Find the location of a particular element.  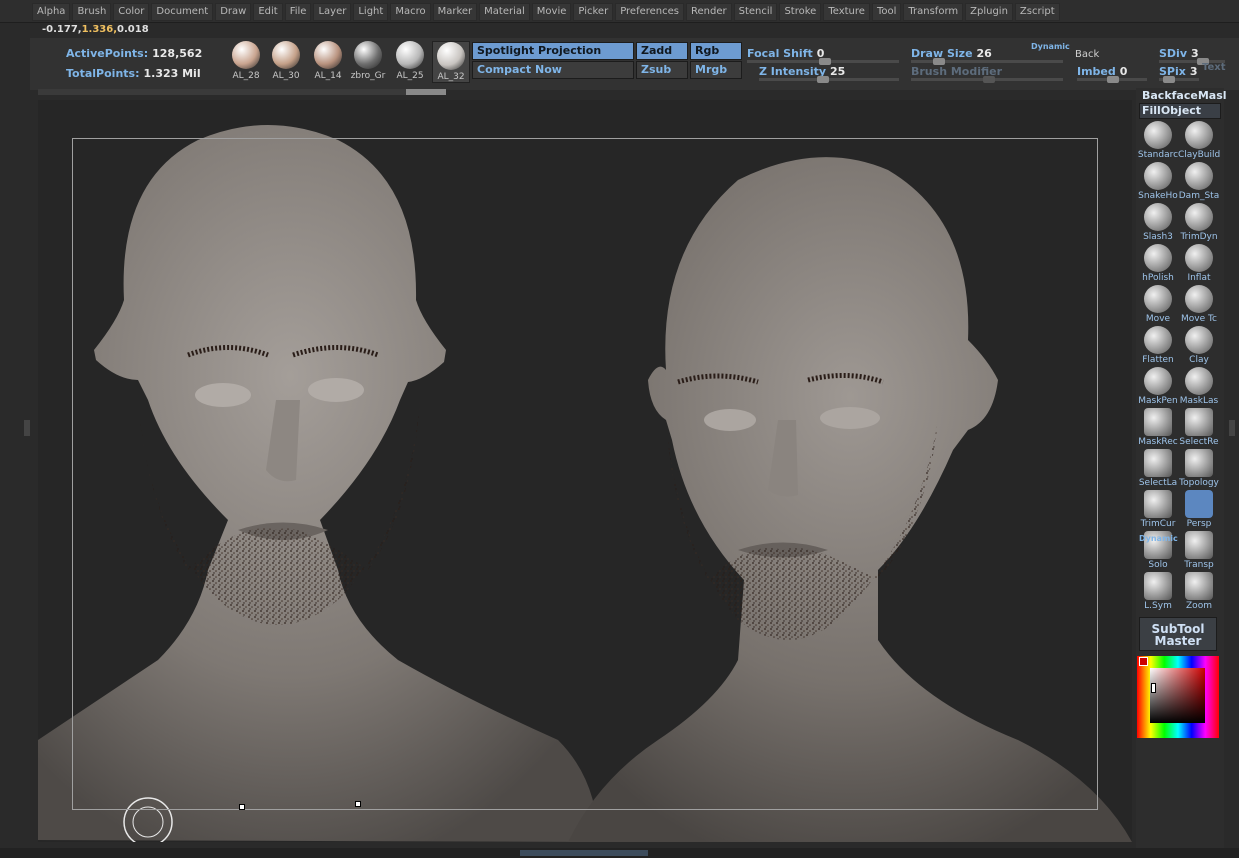

brush-zoom: Zoom is located at coordinates (1199, 591).